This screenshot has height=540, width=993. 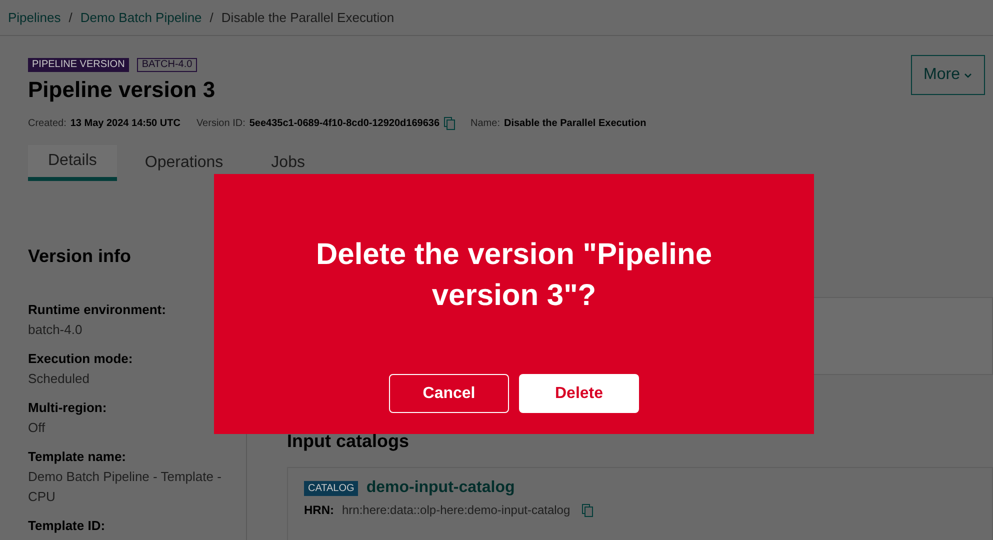 I want to click on field-label: Template name:, so click(x=78, y=457).